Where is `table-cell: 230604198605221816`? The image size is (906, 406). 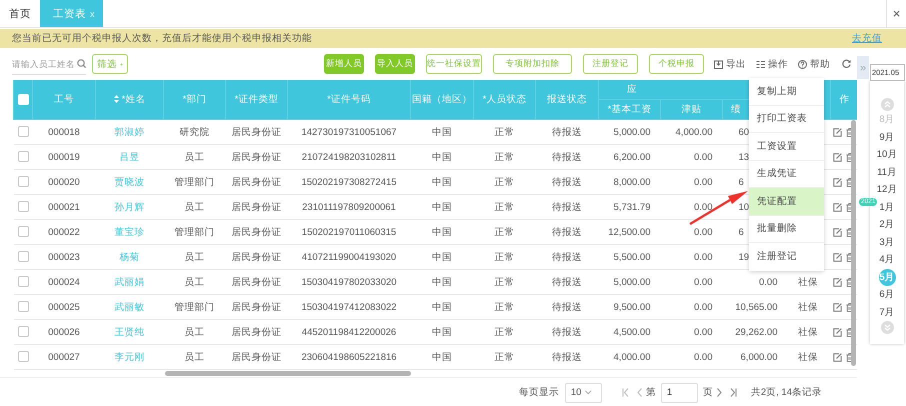 table-cell: 230604198605221816 is located at coordinates (349, 357).